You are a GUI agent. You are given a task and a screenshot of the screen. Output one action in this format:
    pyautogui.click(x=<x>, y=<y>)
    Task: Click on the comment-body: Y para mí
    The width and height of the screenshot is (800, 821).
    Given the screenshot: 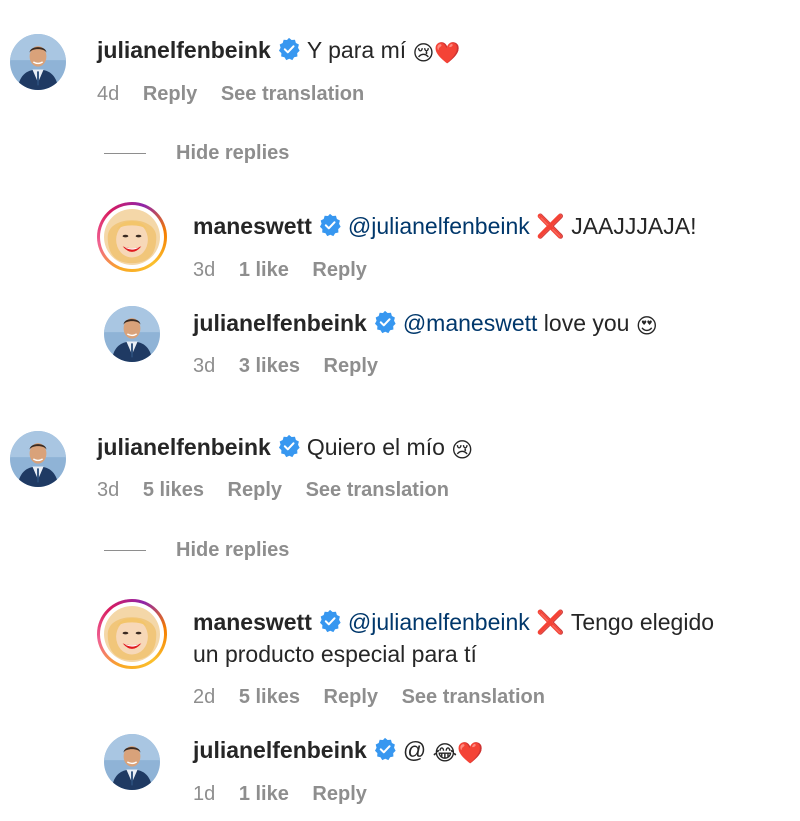 What is the action you would take?
    pyautogui.click(x=356, y=50)
    